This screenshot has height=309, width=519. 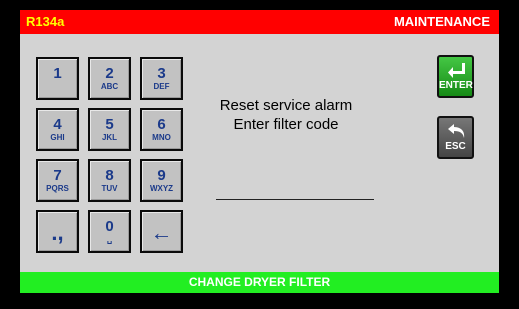 I want to click on key-main: 2, so click(x=109, y=73).